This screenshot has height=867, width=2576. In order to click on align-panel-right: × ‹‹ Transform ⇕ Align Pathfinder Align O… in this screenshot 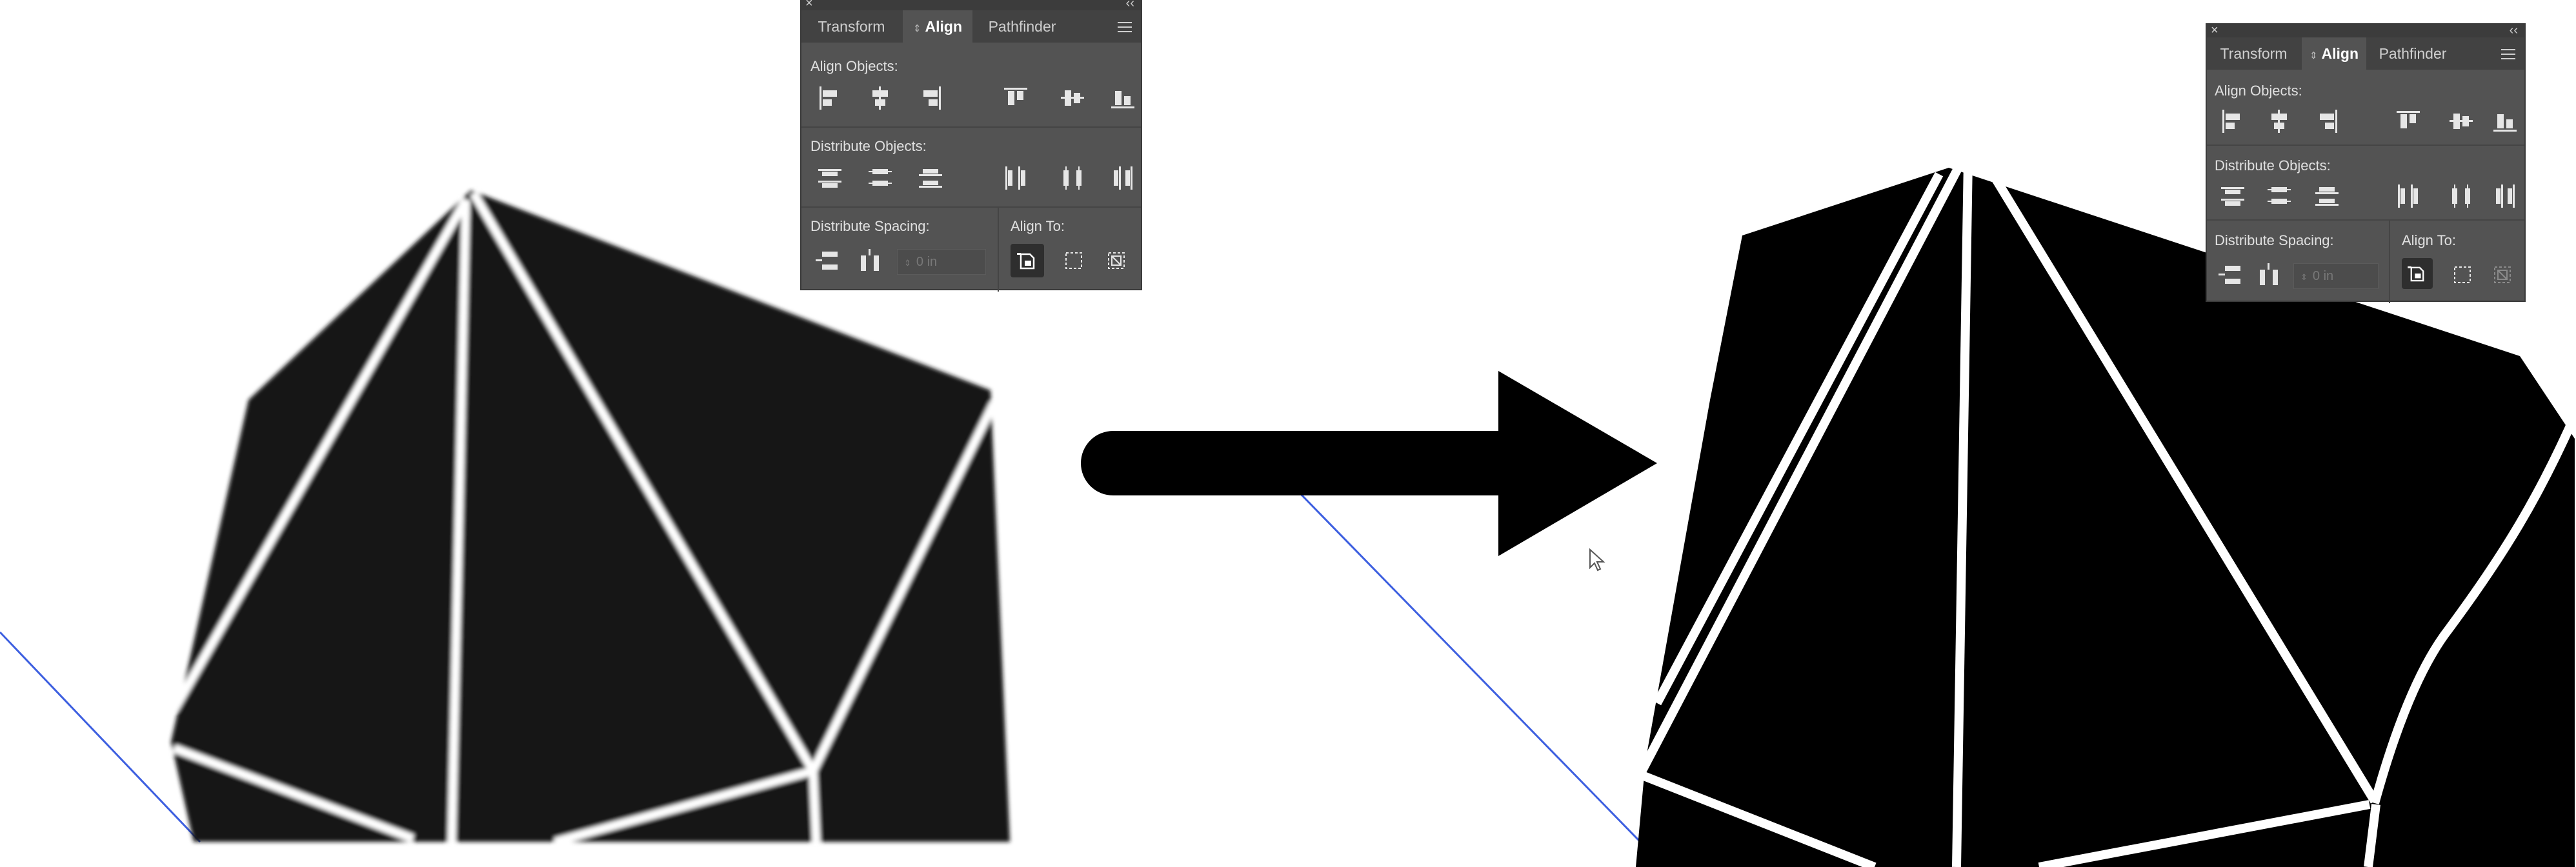, I will do `click(2366, 163)`.